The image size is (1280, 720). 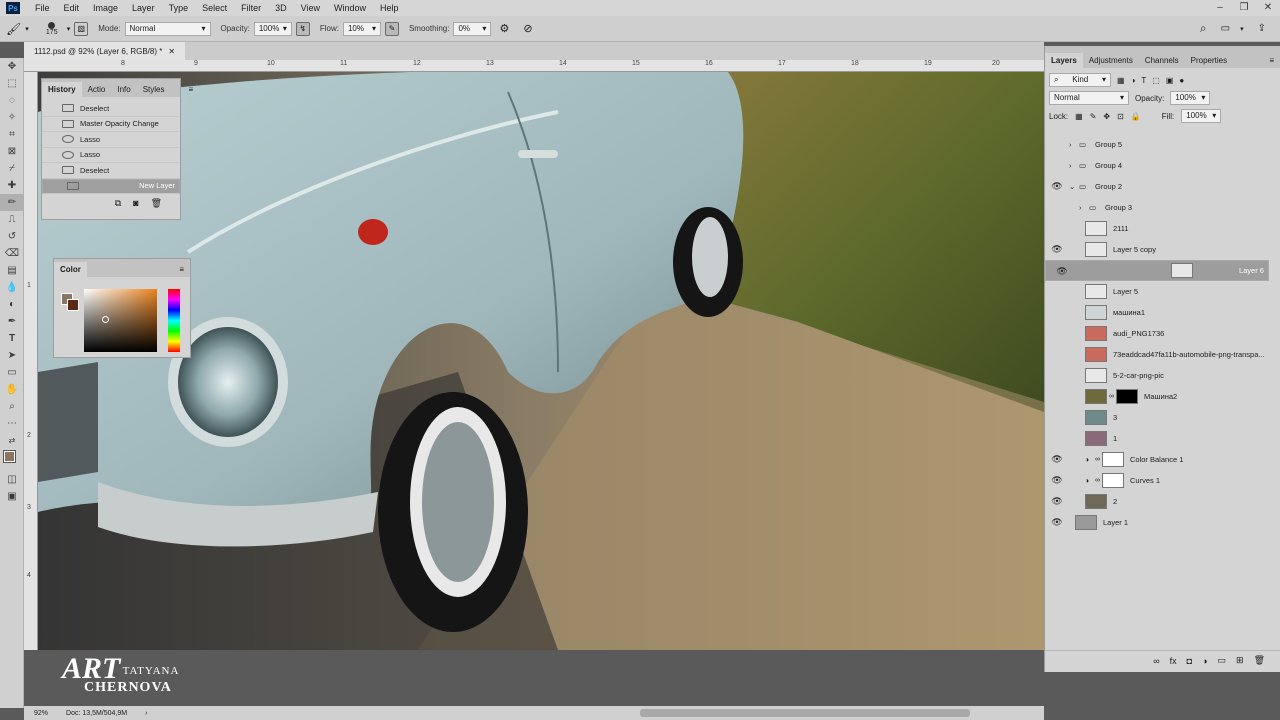 I want to click on layer-row: 👁 Layer 5 copy, so click(x=1157, y=249).